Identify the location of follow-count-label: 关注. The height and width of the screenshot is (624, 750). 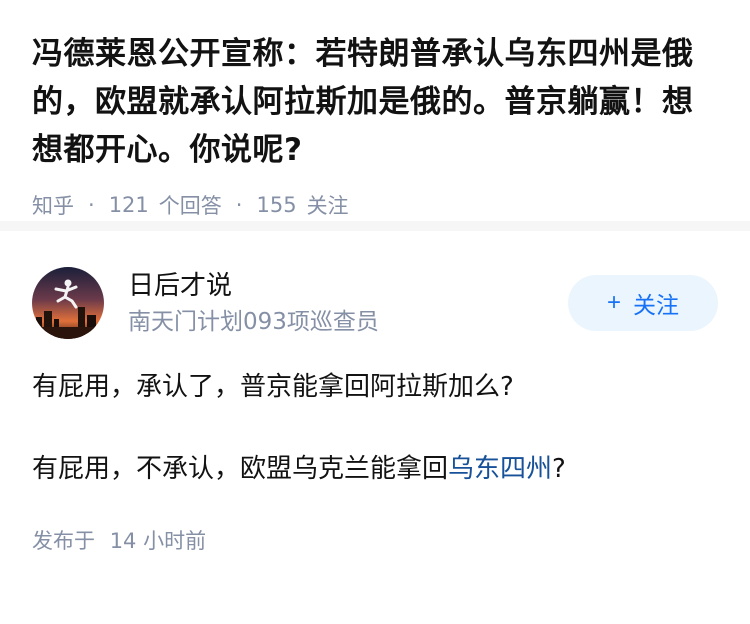
(327, 206).